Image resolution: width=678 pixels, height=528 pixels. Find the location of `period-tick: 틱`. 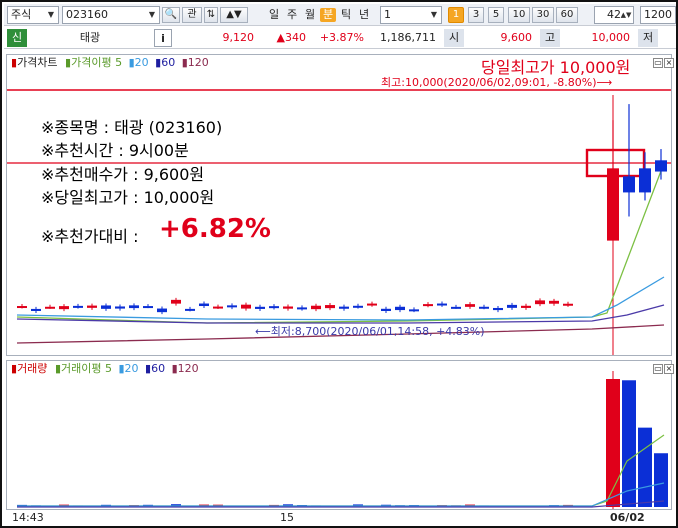

period-tick: 틱 is located at coordinates (346, 15).